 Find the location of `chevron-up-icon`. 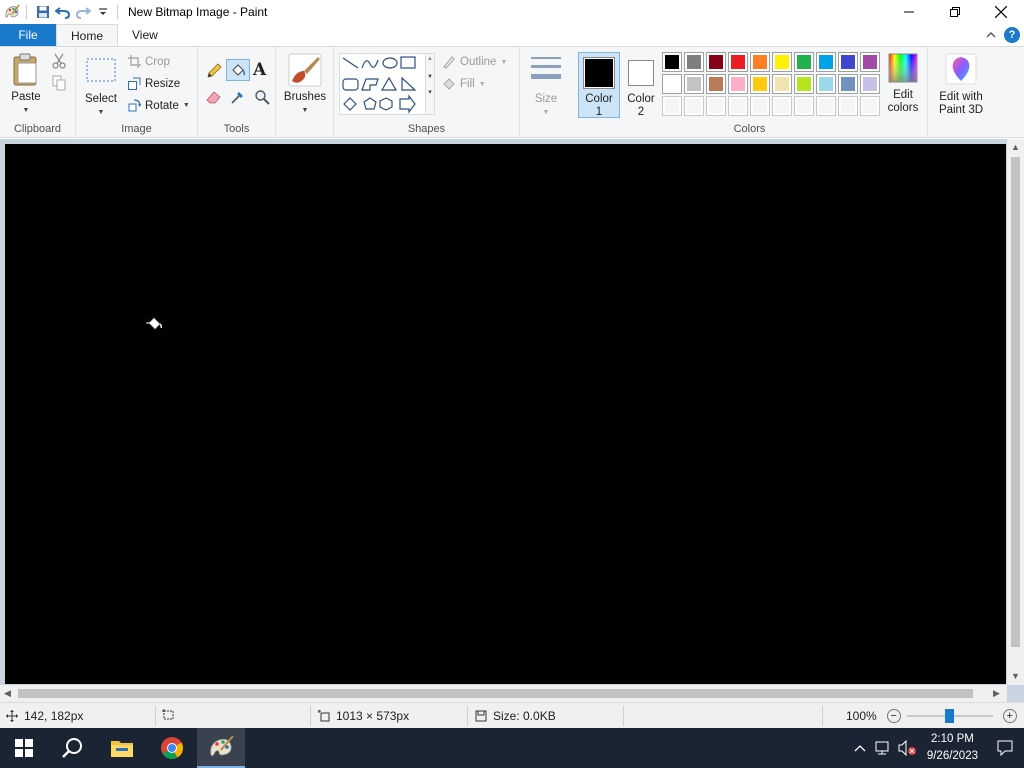

chevron-up-icon is located at coordinates (860, 748).